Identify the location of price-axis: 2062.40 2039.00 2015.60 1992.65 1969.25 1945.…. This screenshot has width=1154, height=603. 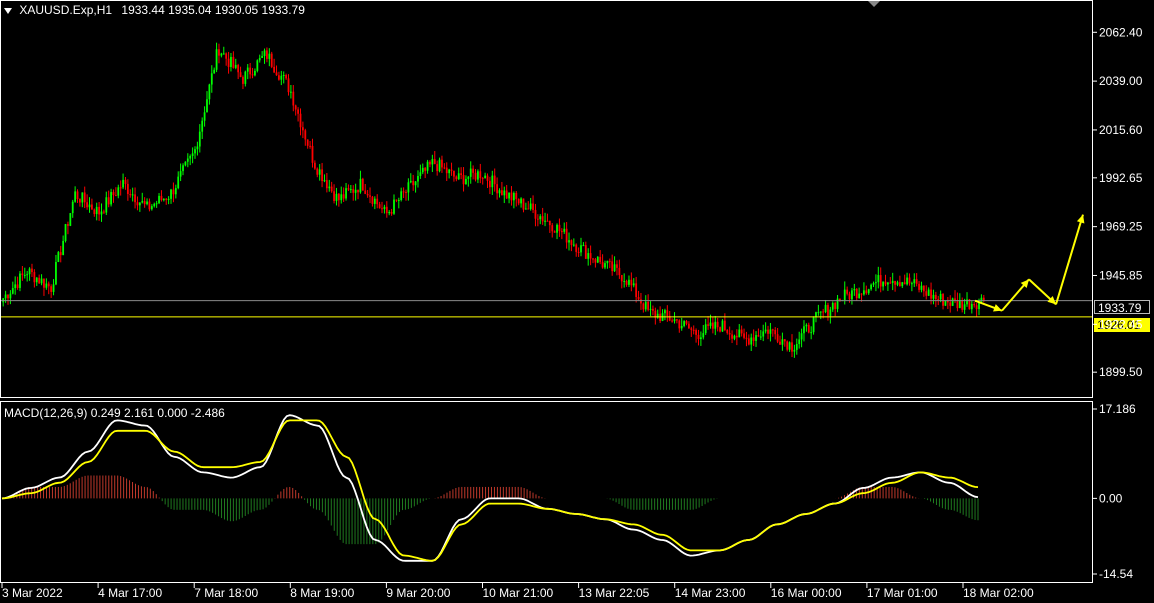
(1117, 202).